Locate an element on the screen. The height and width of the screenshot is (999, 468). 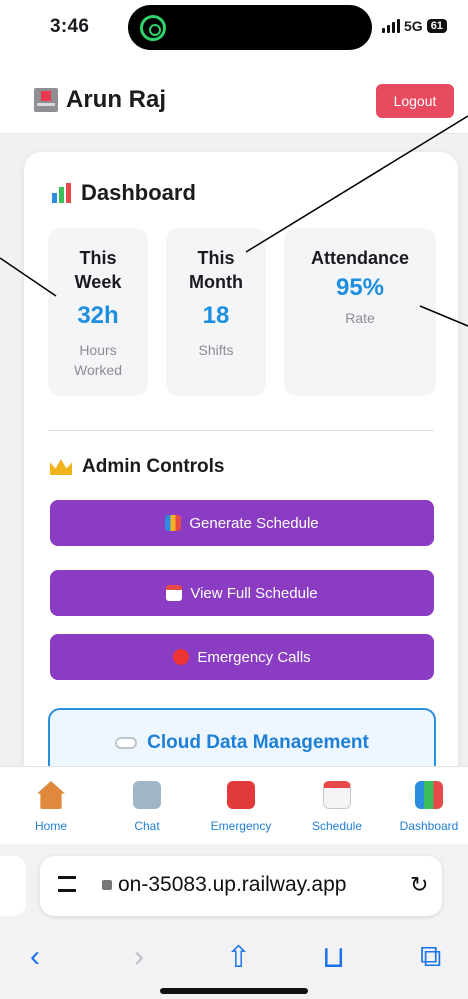
robot-icon is located at coordinates (147, 795).